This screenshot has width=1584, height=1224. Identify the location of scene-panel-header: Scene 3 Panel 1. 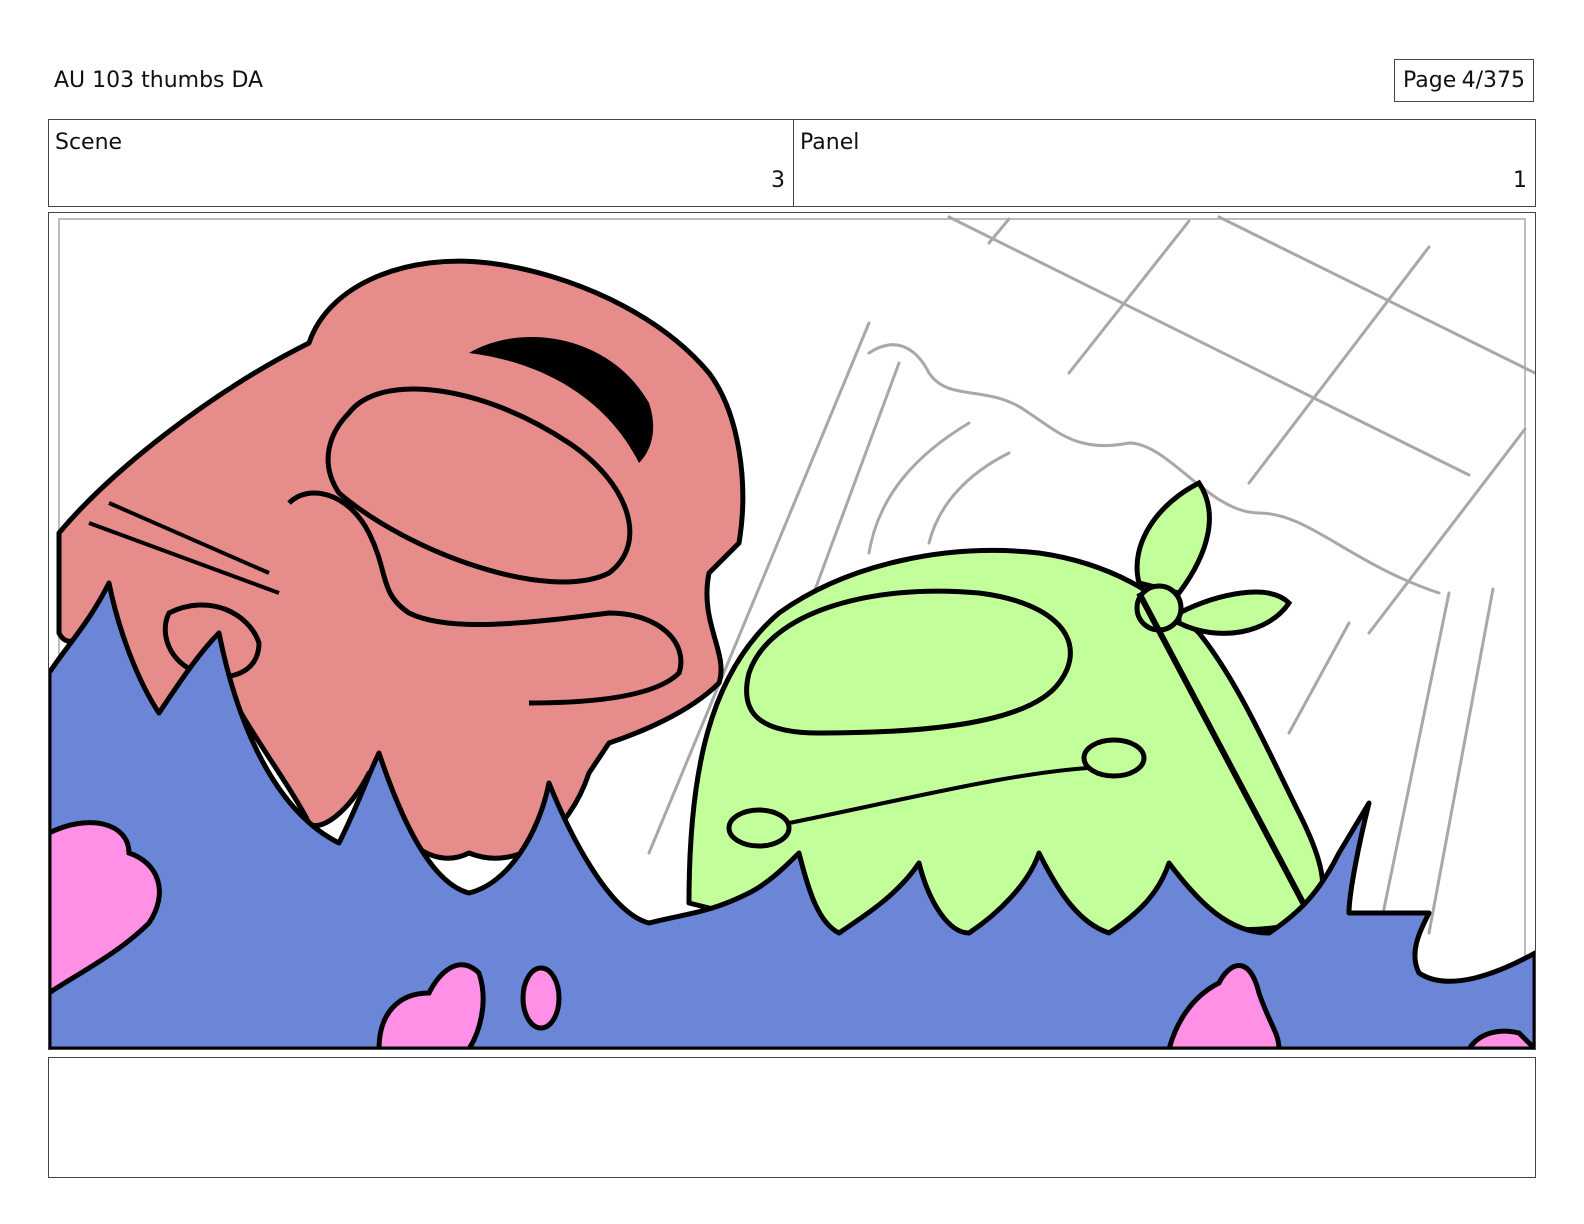
(792, 163).